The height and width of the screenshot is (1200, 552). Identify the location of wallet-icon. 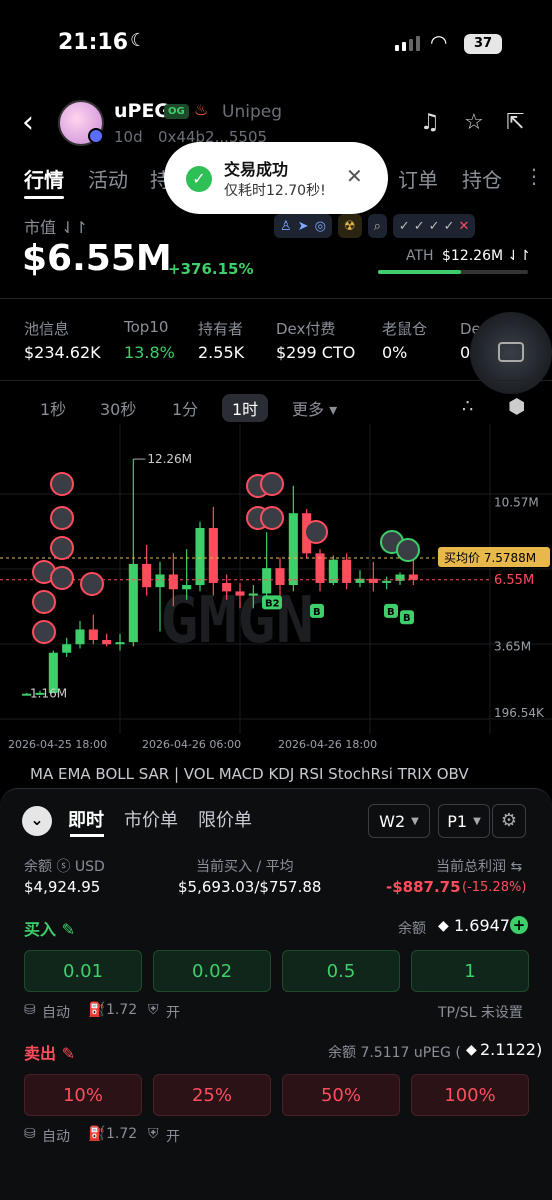
(511, 352).